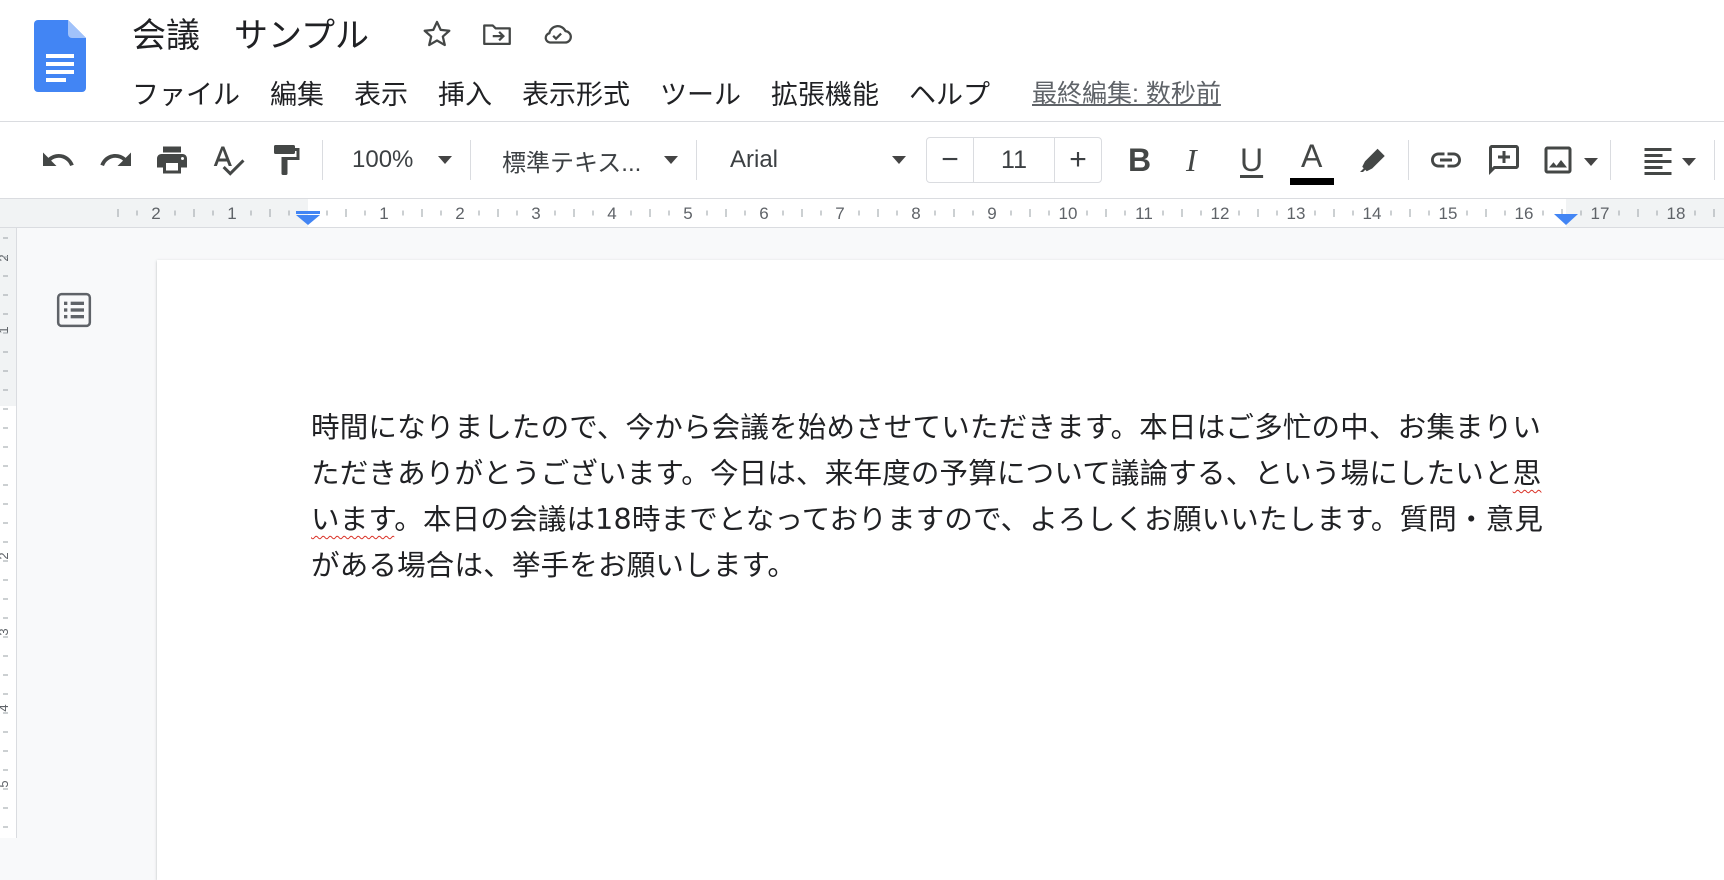 The image size is (1724, 880). What do you see at coordinates (1504, 160) in the screenshot?
I see `add-comment-icon` at bounding box center [1504, 160].